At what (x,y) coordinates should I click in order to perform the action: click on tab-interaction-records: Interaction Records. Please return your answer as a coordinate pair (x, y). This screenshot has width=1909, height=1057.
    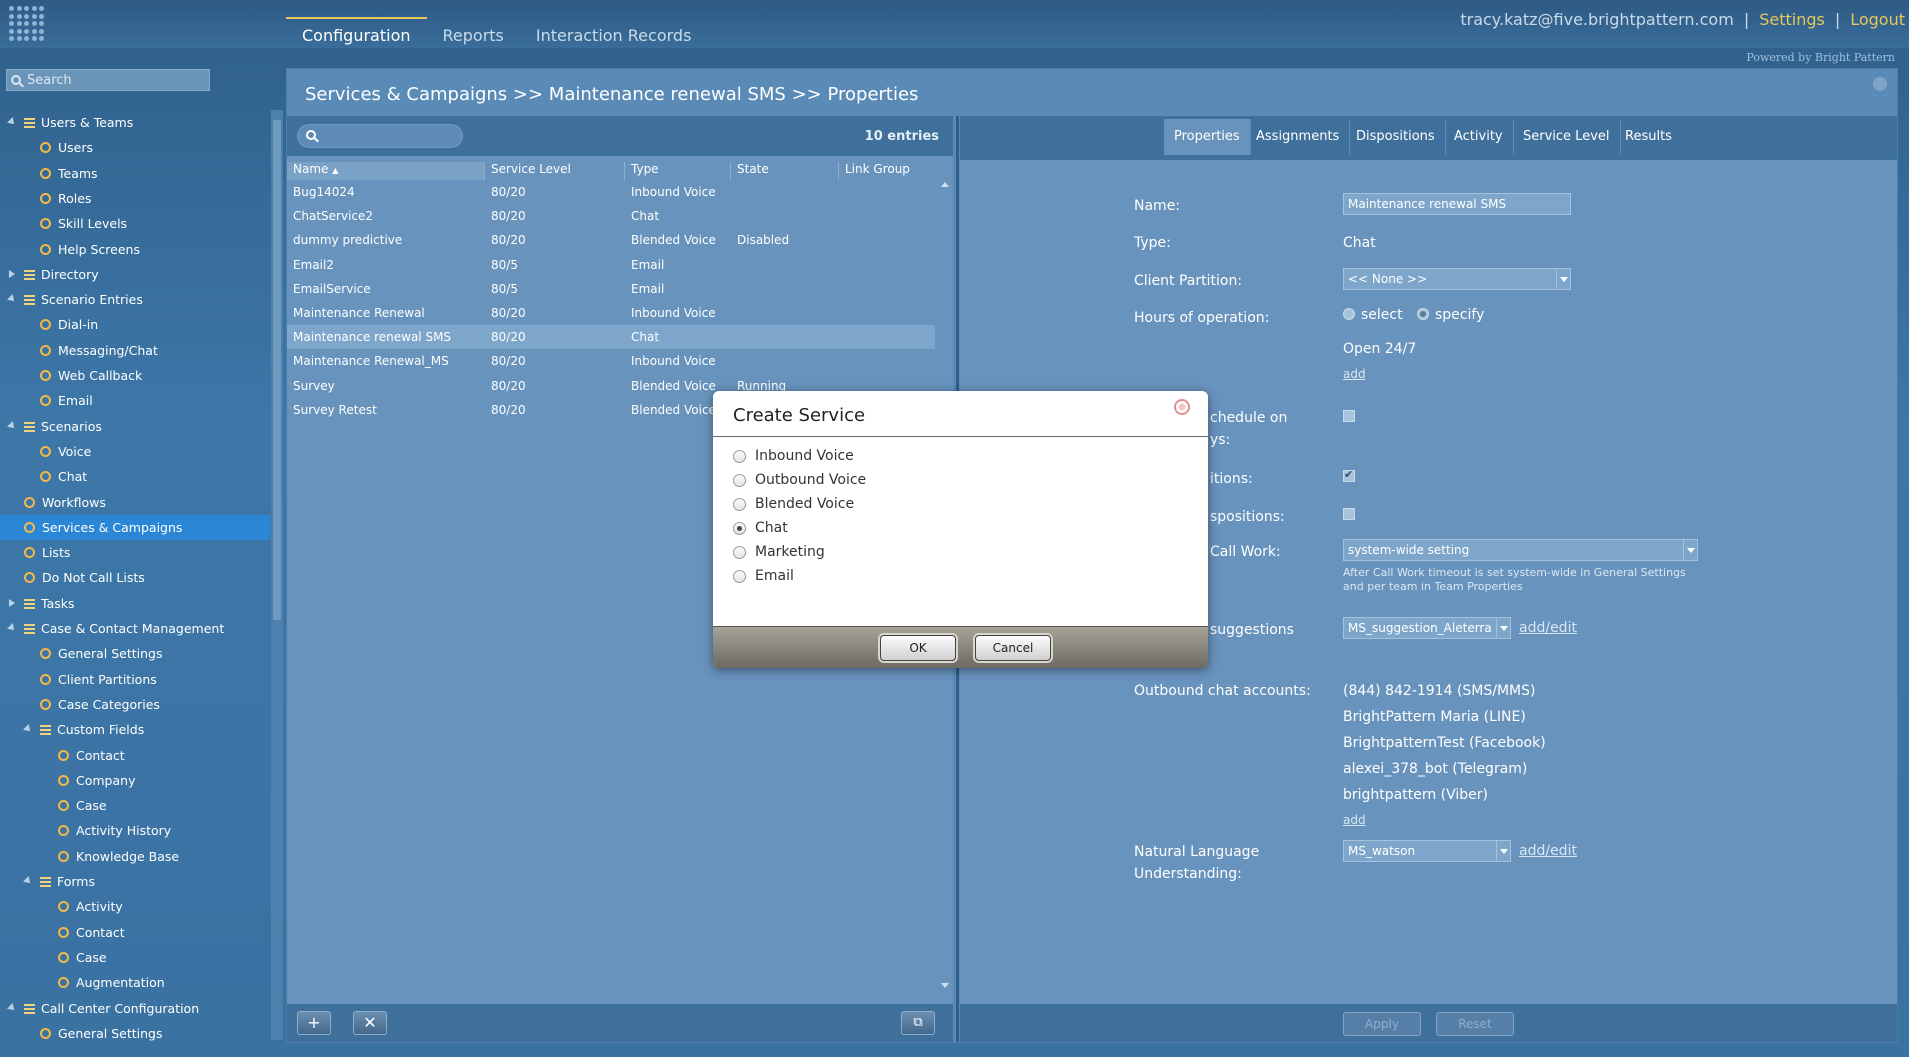
    Looking at the image, I should click on (614, 24).